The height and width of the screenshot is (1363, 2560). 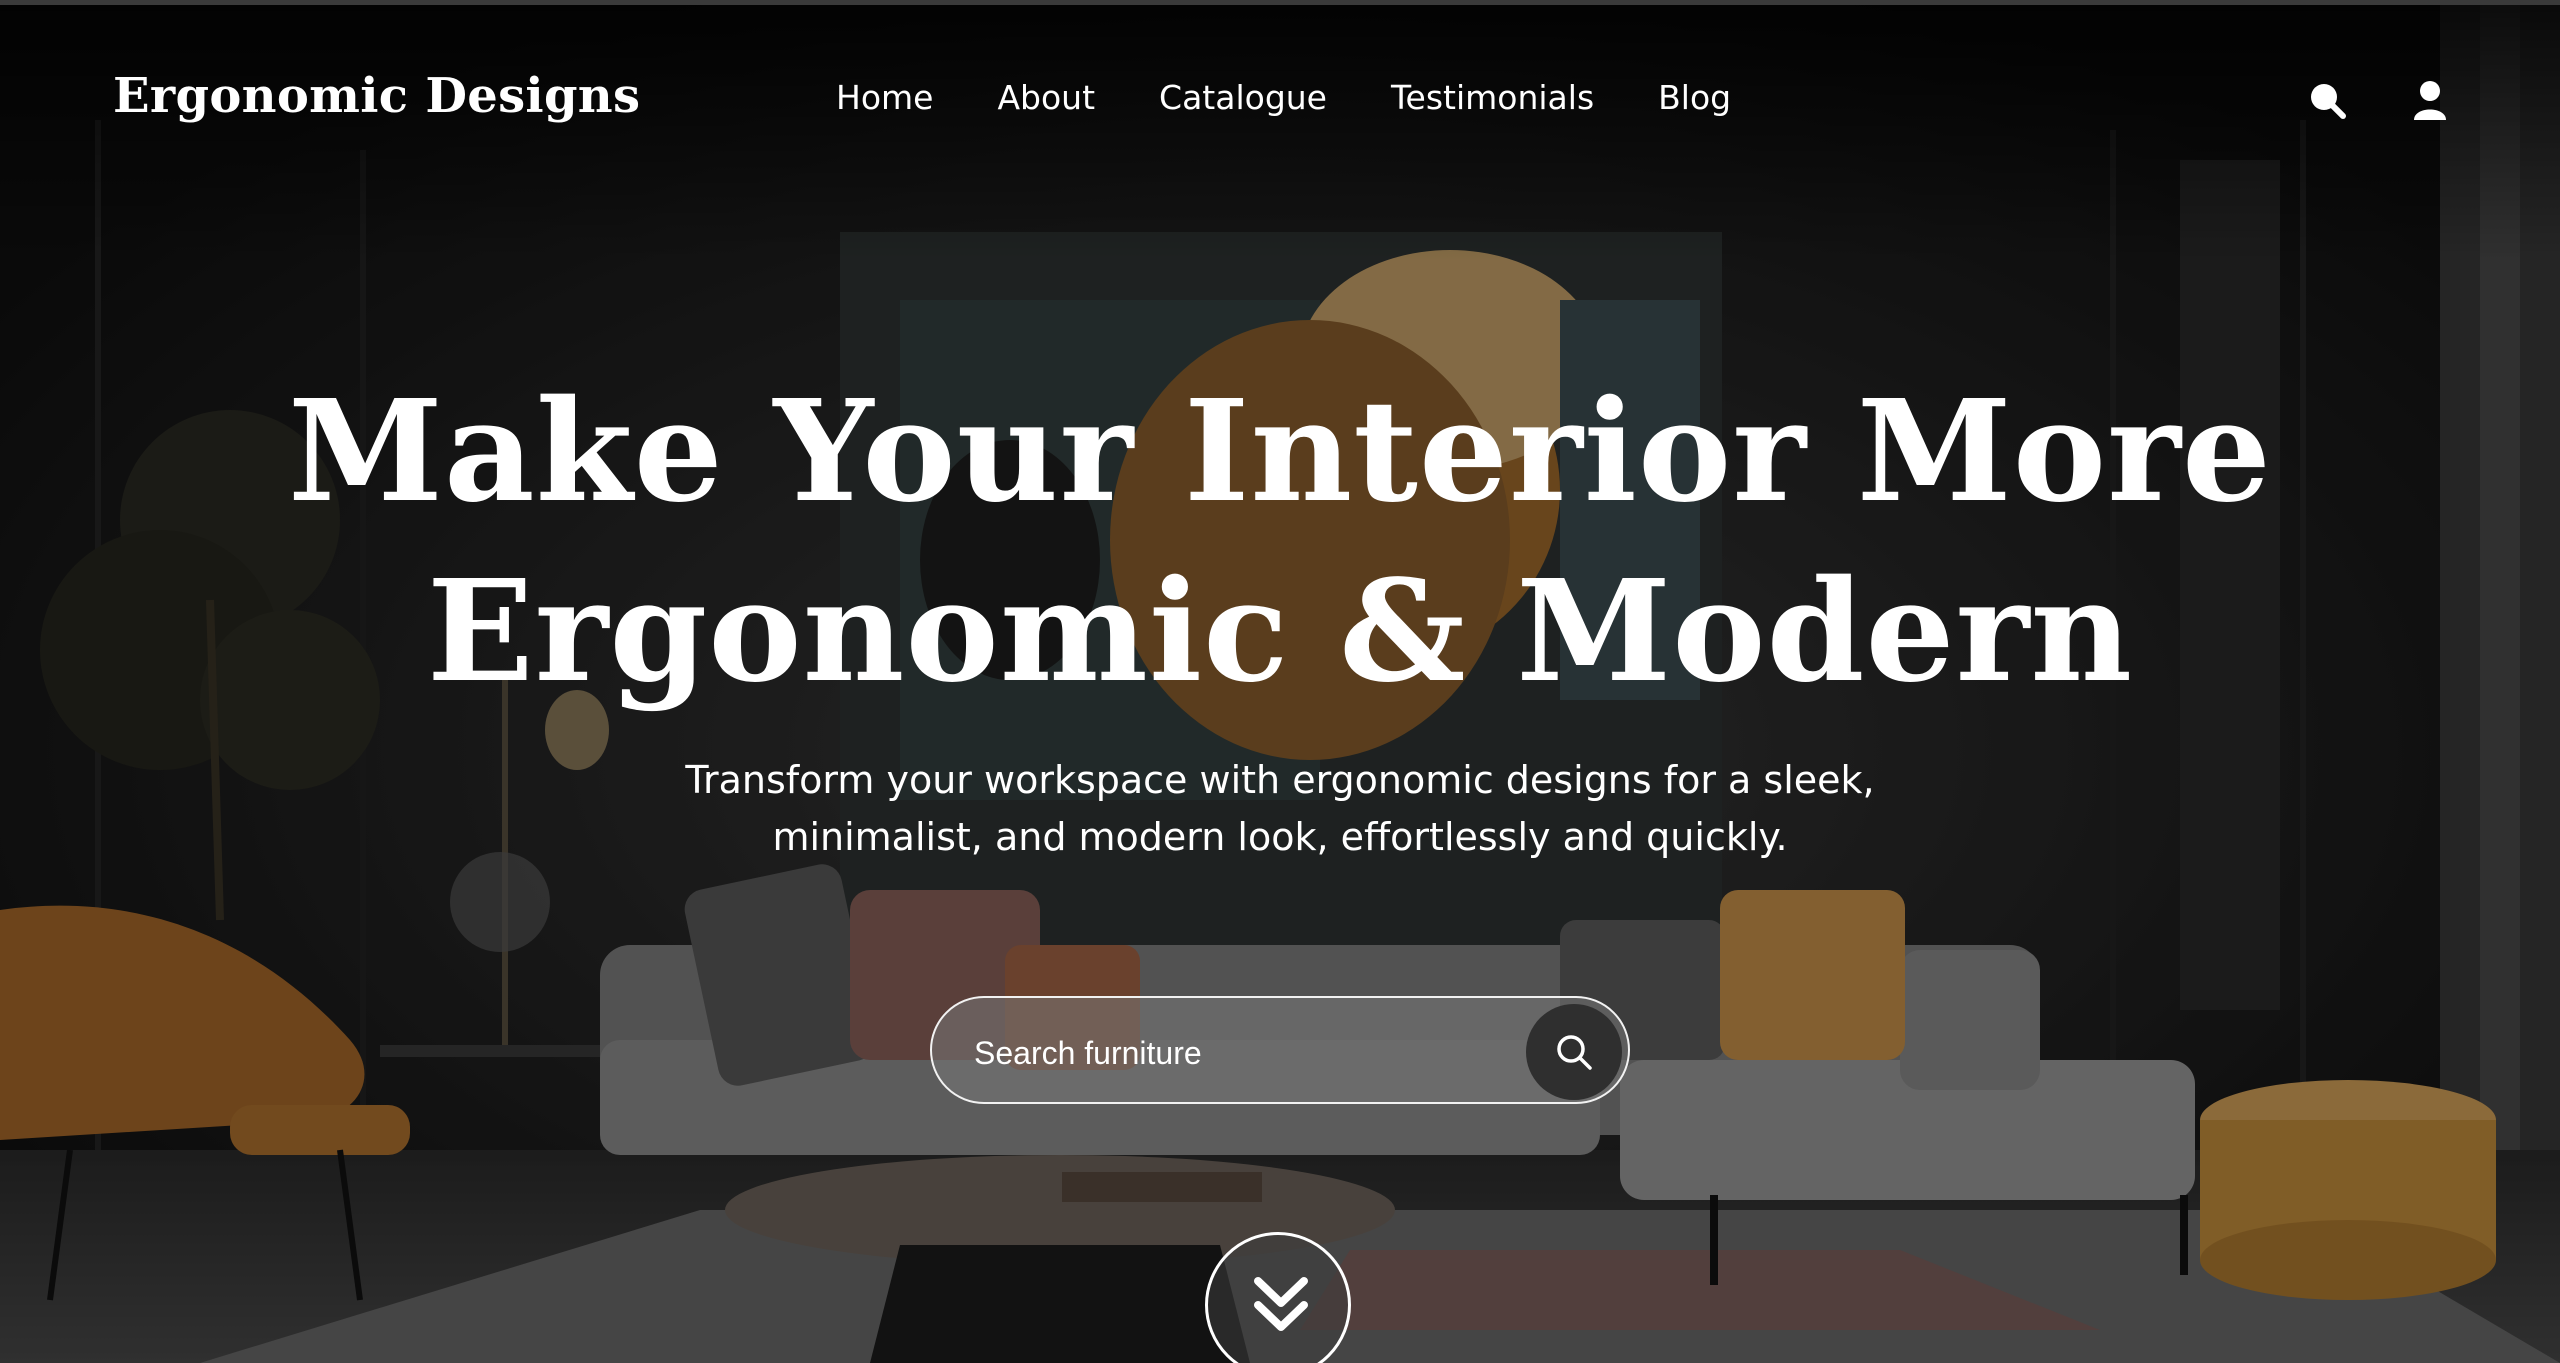 I want to click on nav-item-testimonials: Testimonials, so click(x=1492, y=97).